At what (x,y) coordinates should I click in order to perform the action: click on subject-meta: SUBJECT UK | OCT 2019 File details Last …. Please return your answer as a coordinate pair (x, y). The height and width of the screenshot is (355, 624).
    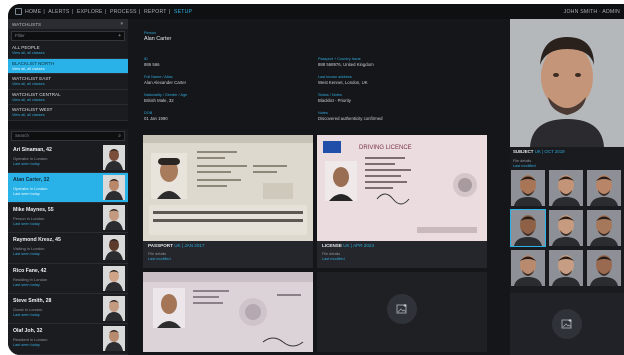
    Looking at the image, I should click on (539, 158).